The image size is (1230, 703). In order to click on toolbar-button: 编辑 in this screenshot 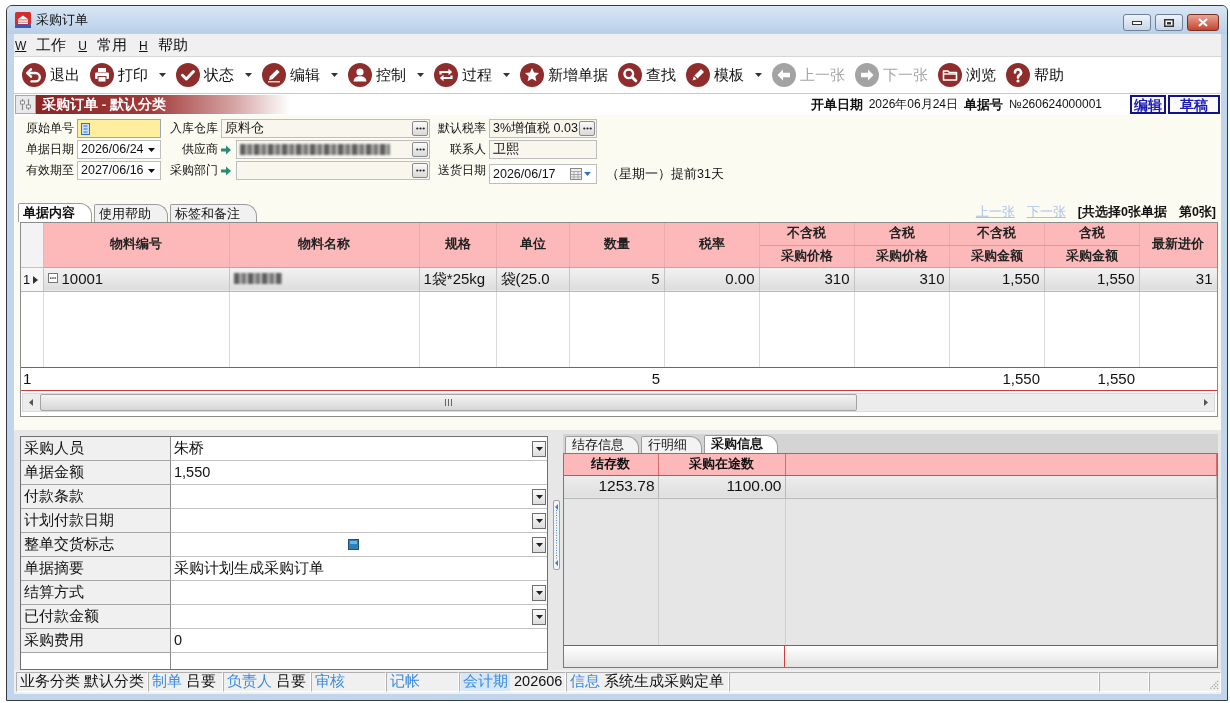, I will do `click(300, 75)`.